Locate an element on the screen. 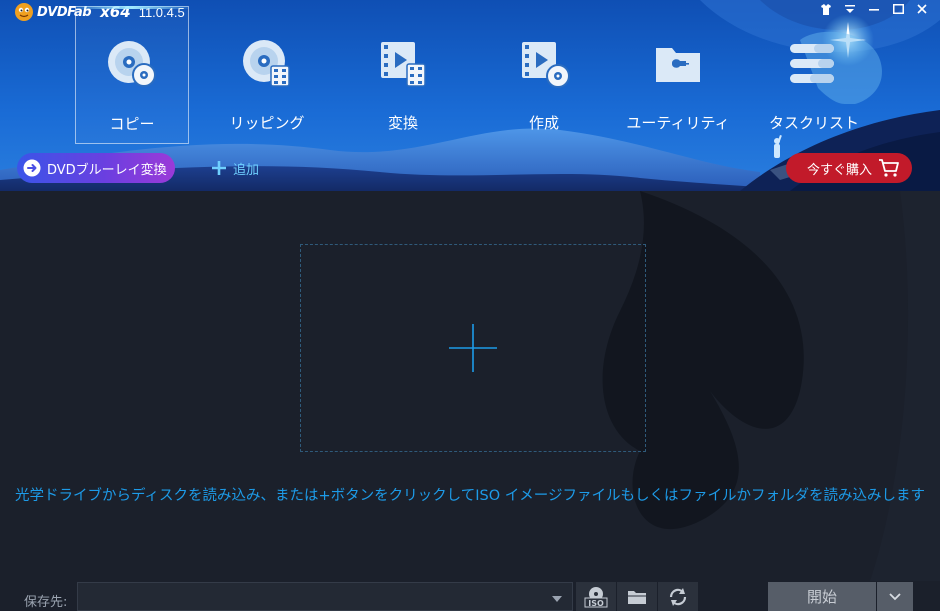 The height and width of the screenshot is (611, 940). folder-icon is located at coordinates (637, 597).